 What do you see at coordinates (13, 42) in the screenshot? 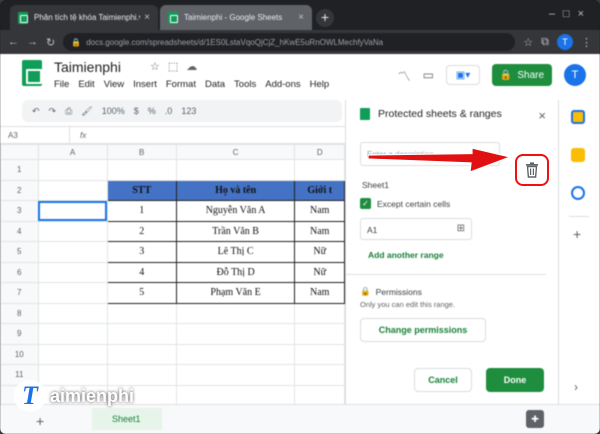
I see `back-icon: ←` at bounding box center [13, 42].